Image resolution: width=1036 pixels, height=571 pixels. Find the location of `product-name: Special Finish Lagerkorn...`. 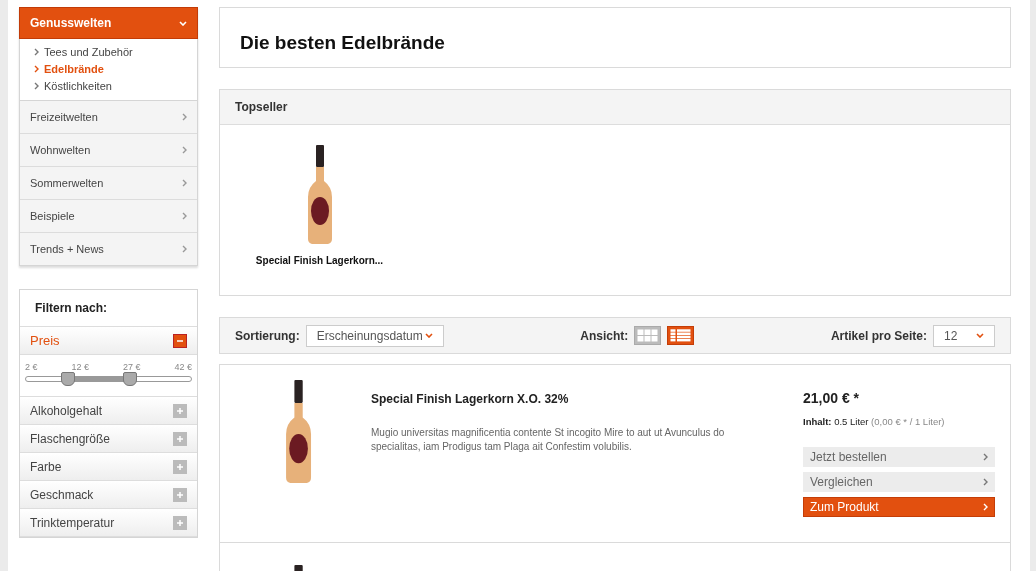

product-name: Special Finish Lagerkorn... is located at coordinates (319, 260).